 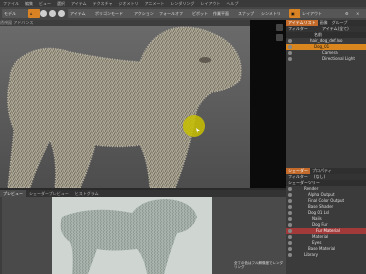 I want to click on snap-button: スナップ, so click(x=248, y=13).